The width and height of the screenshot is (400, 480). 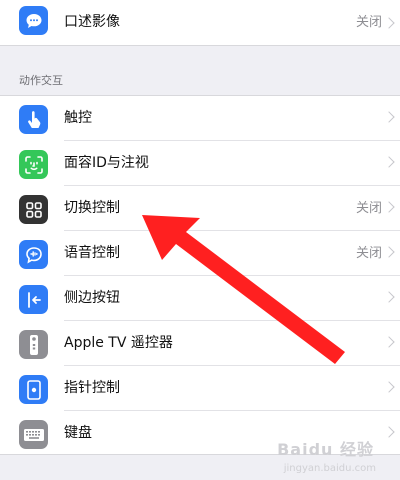 I want to click on watermark-logo: Baidu 经验, so click(x=325, y=449).